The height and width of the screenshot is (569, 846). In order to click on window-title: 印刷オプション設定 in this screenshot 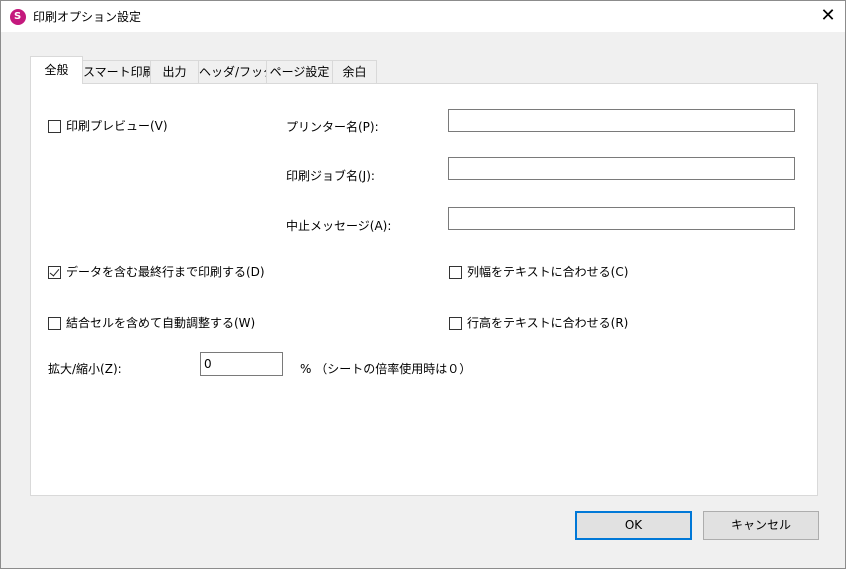, I will do `click(87, 17)`.